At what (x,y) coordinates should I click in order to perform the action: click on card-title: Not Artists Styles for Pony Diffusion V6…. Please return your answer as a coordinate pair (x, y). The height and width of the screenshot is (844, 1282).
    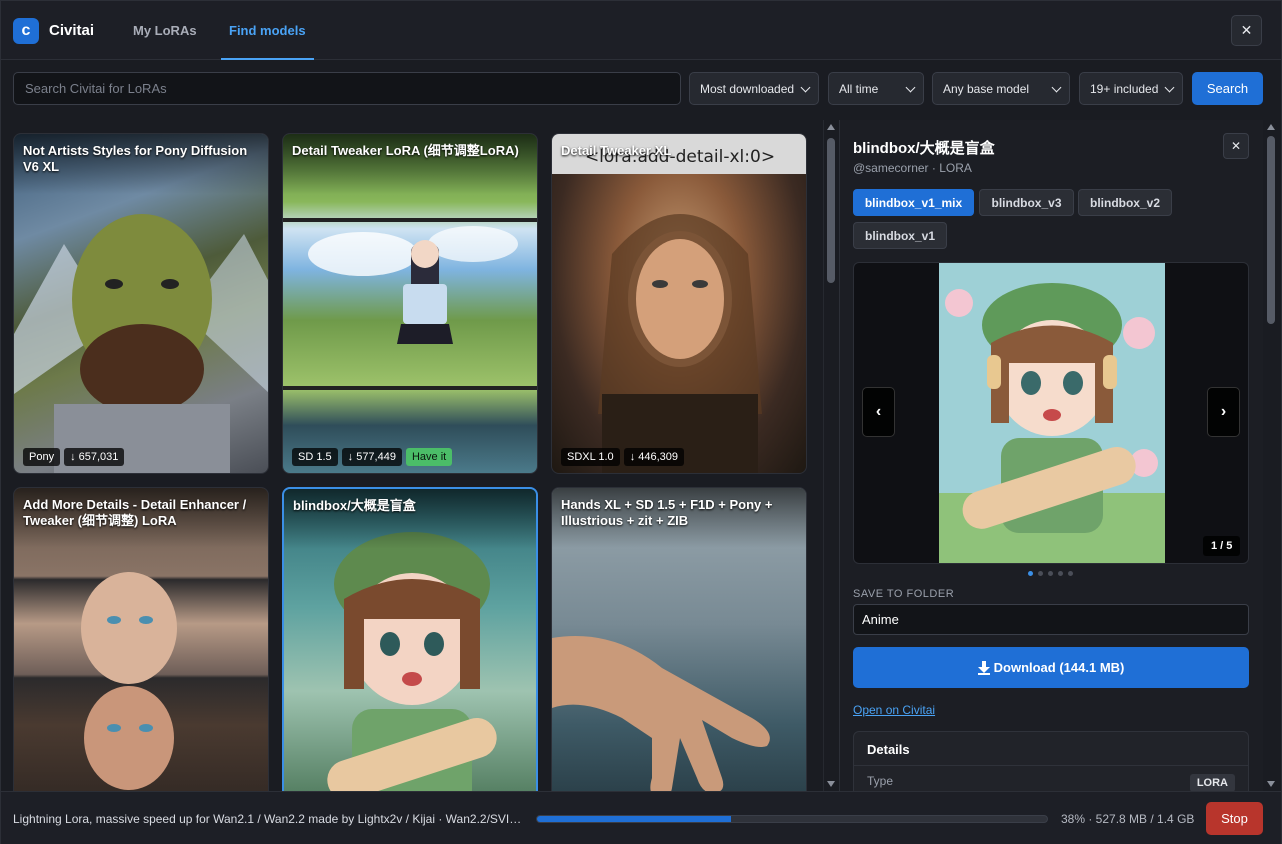
    Looking at the image, I should click on (135, 158).